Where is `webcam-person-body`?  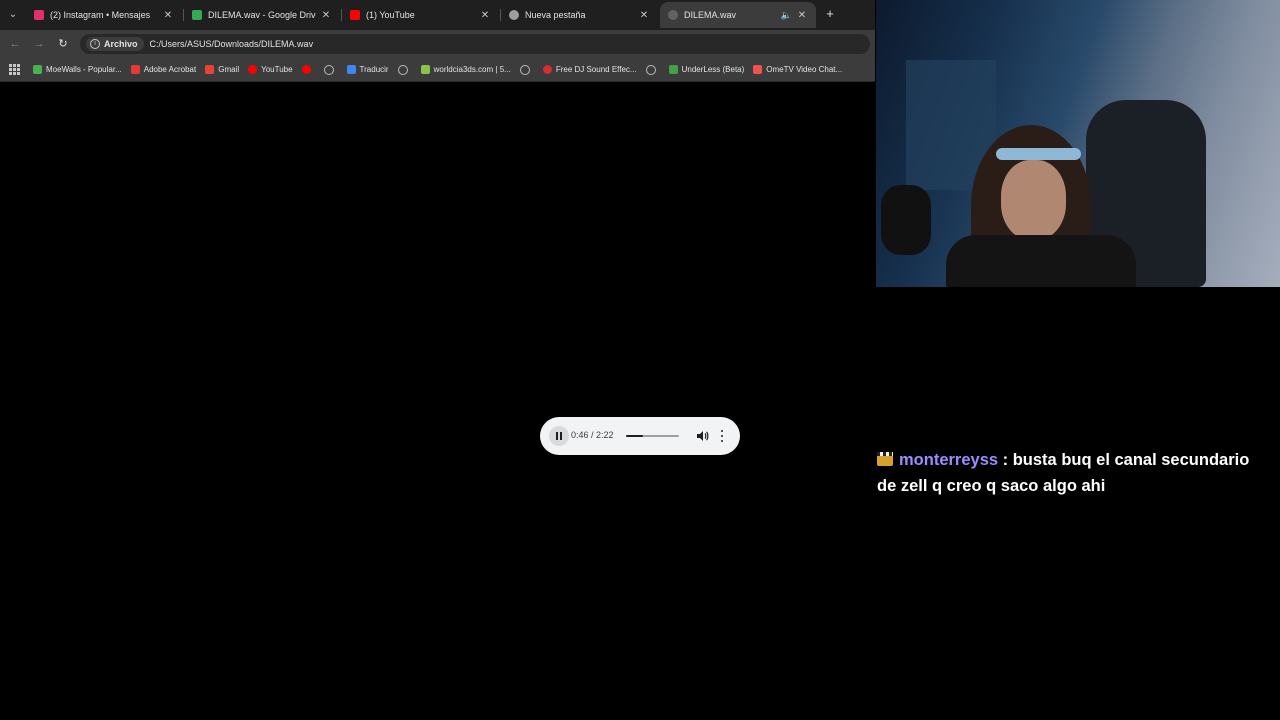
webcam-person-body is located at coordinates (1041, 261).